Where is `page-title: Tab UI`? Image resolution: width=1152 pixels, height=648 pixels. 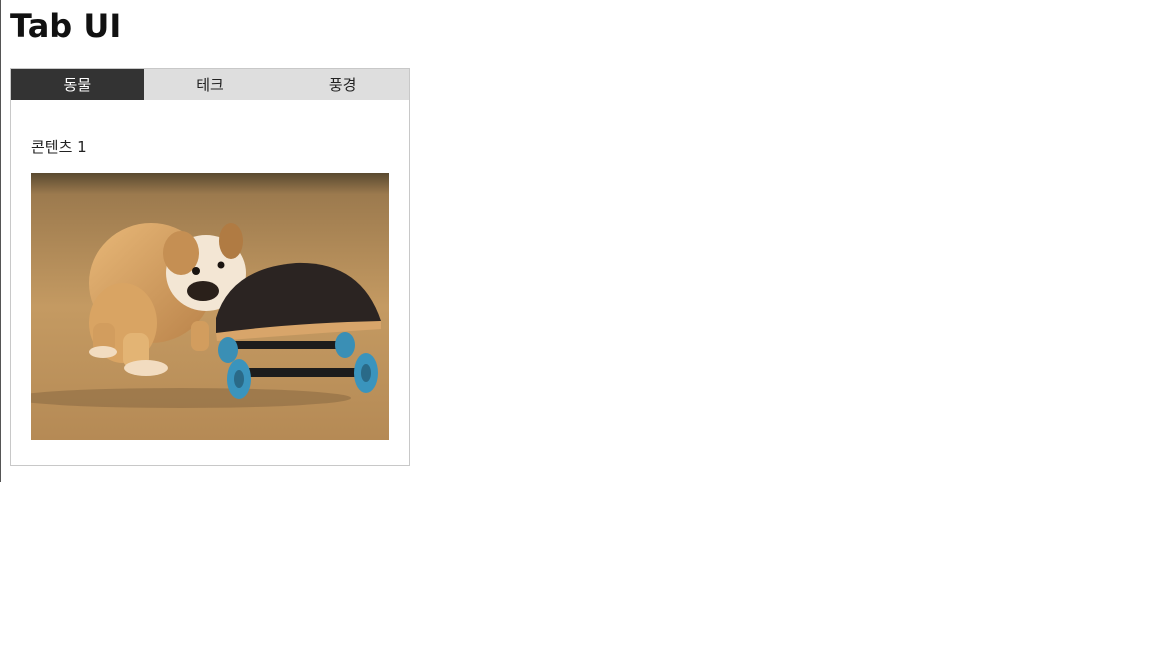 page-title: Tab UI is located at coordinates (66, 26).